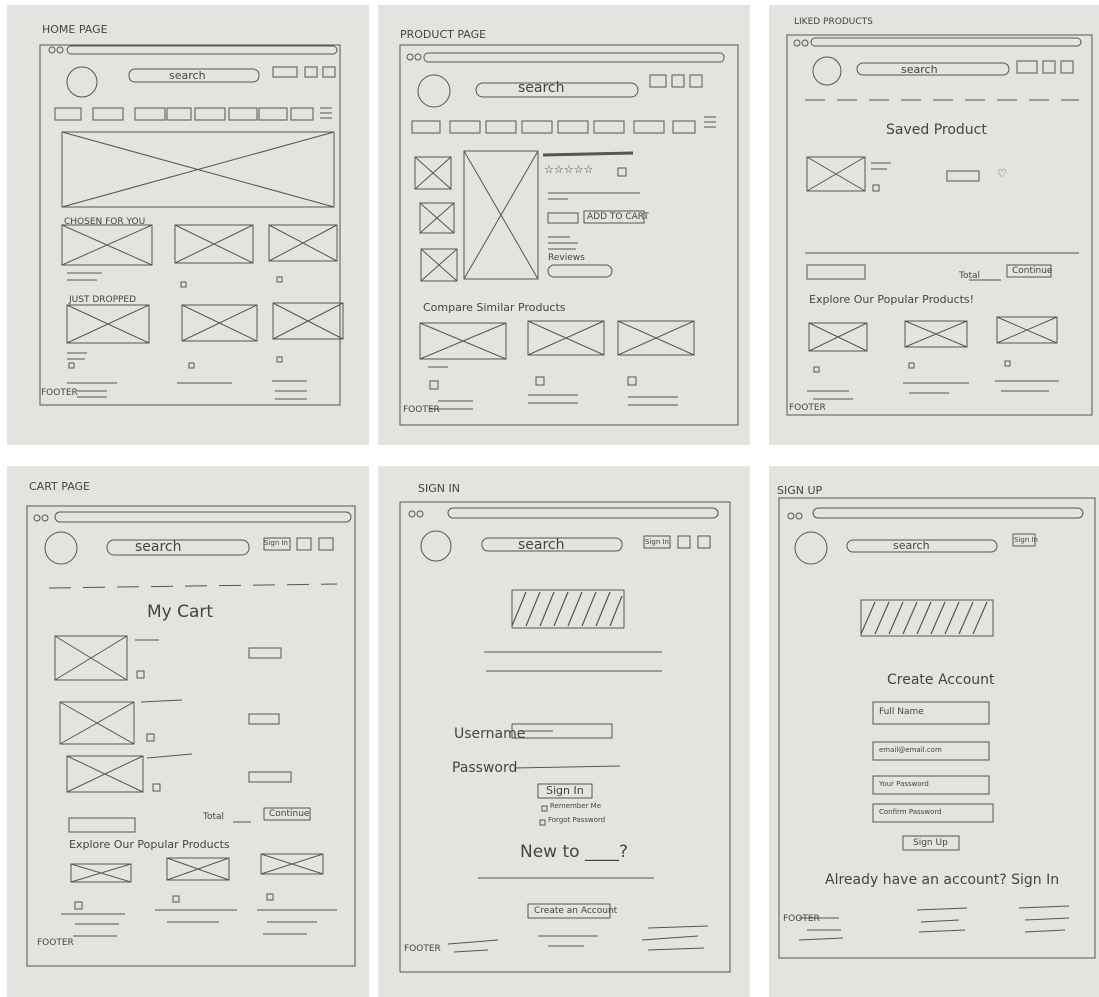  I want to click on reviews-link: Reviews, so click(566, 258).